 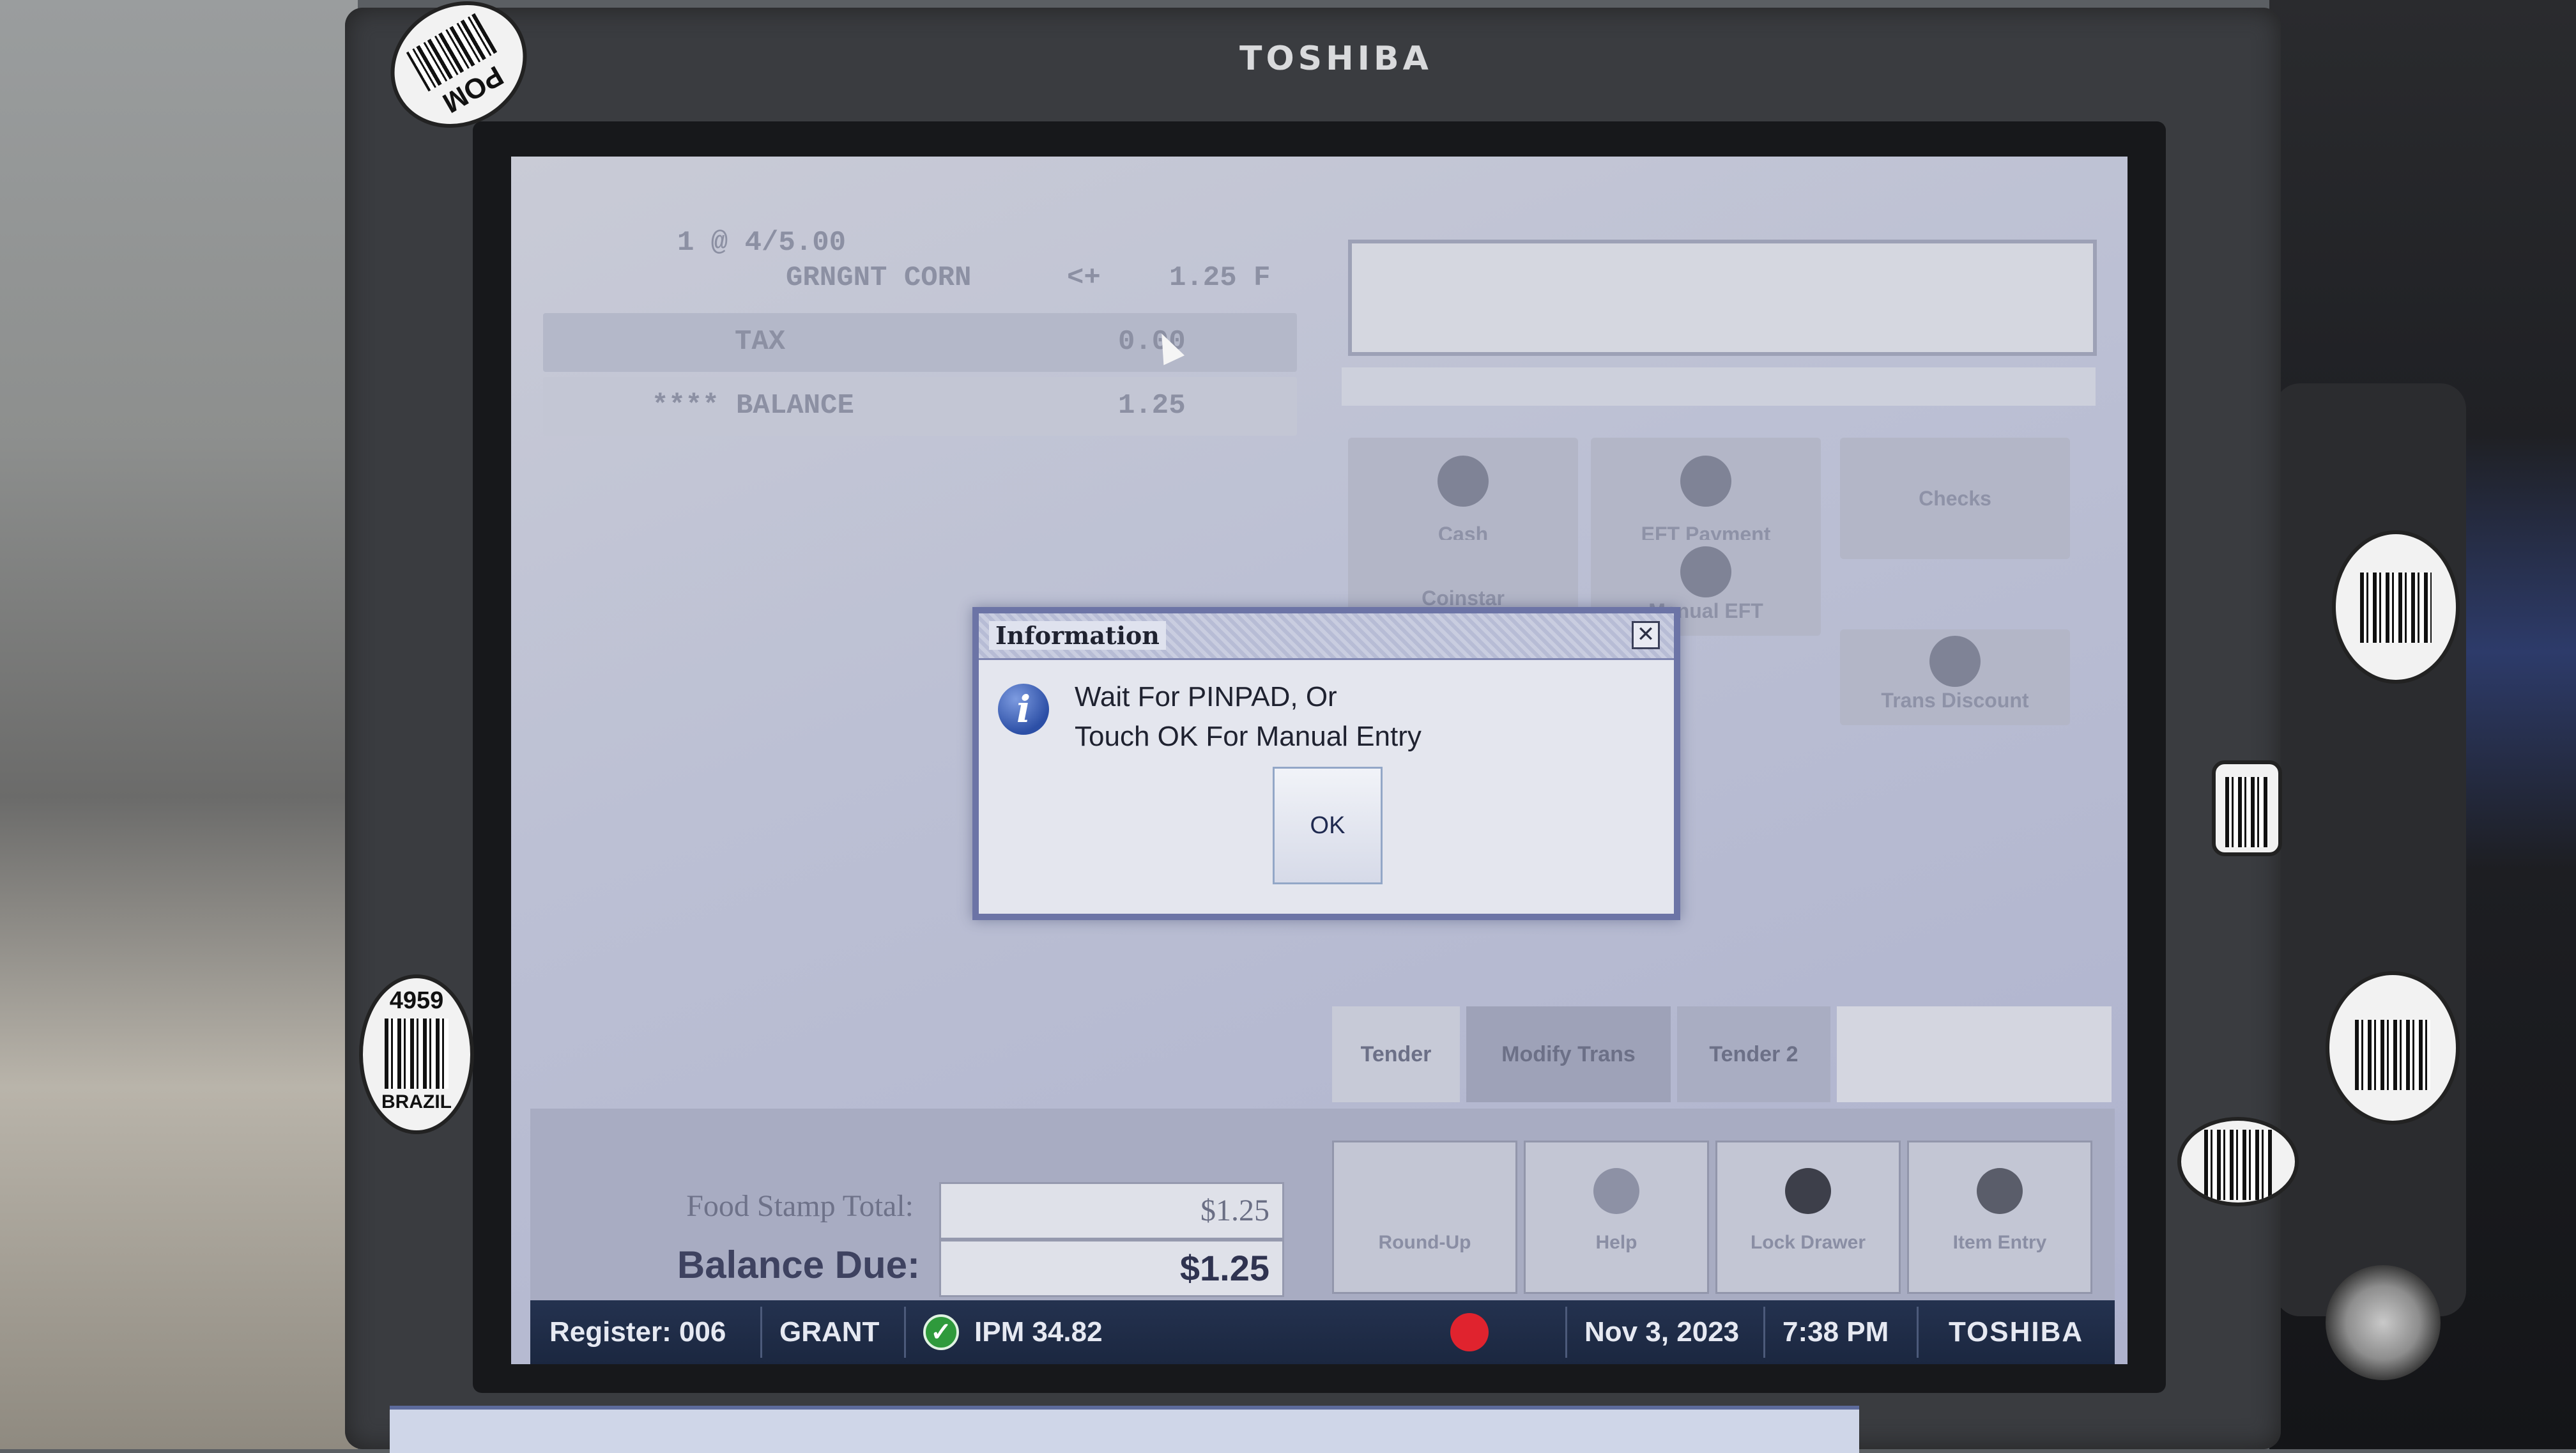 I want to click on balance-value: 1.25, so click(x=1152, y=406).